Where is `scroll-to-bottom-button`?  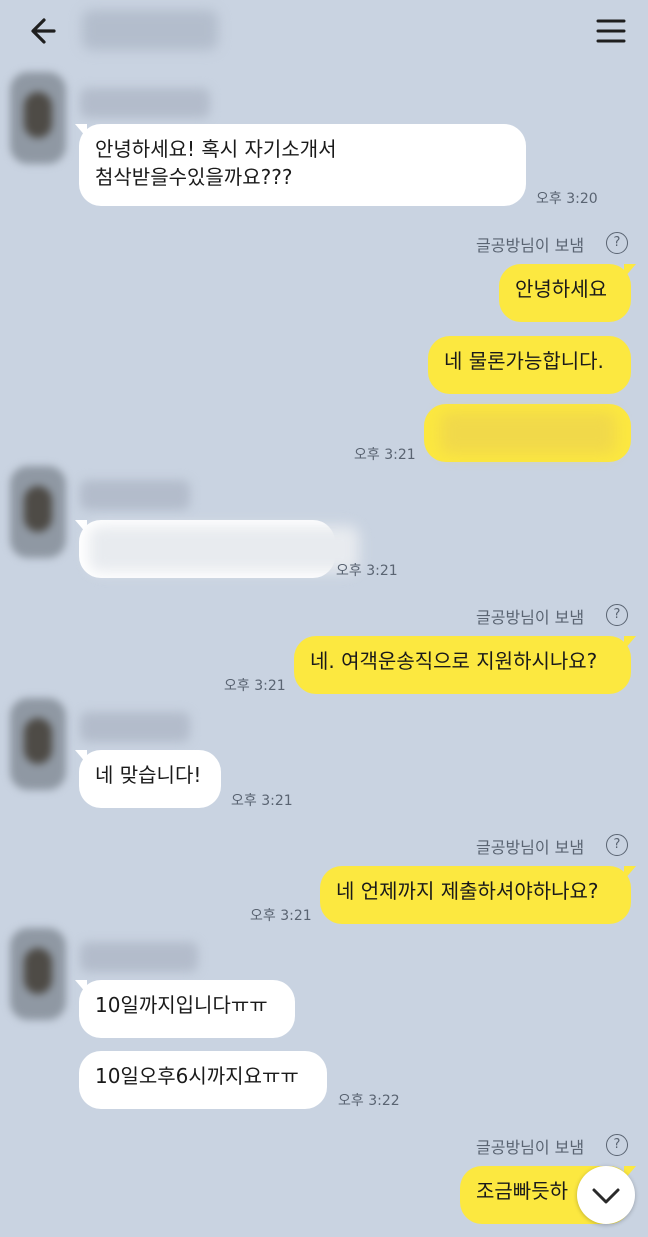
scroll-to-bottom-button is located at coordinates (606, 1195).